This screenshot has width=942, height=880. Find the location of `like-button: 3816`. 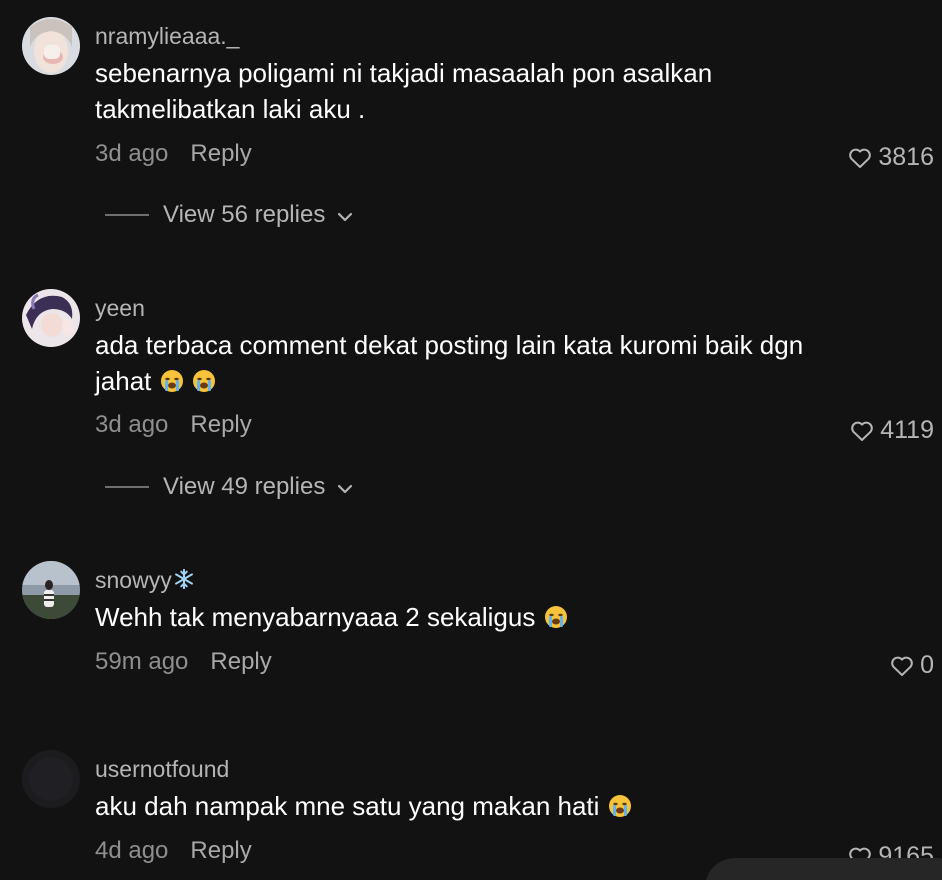

like-button: 3816 is located at coordinates (891, 157).